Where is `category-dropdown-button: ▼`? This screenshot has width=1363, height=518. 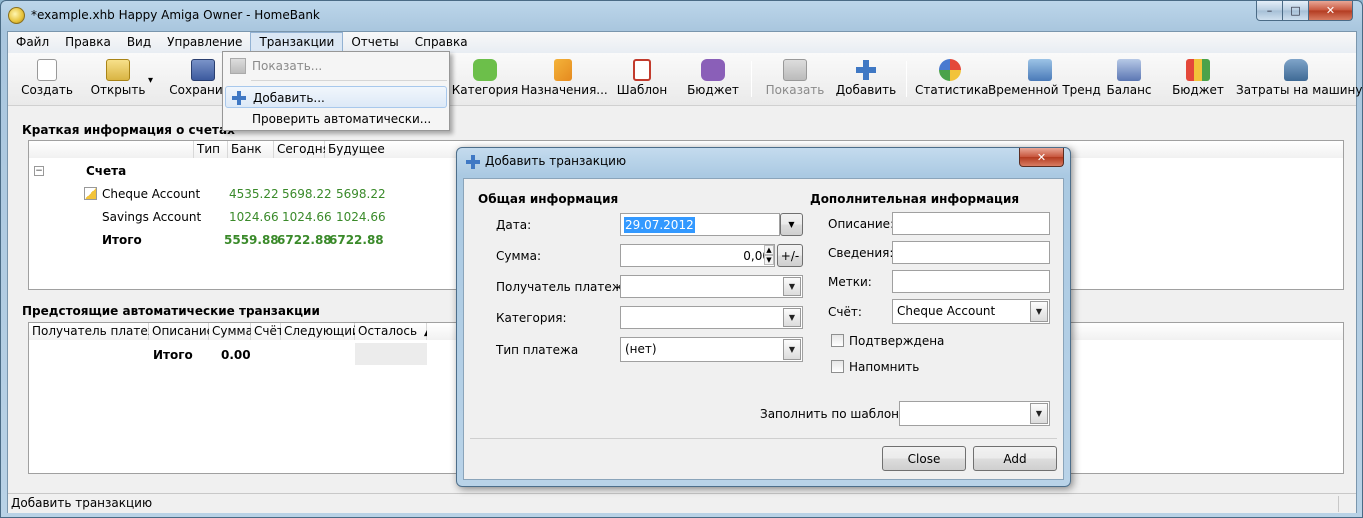
category-dropdown-button: ▼ is located at coordinates (792, 317).